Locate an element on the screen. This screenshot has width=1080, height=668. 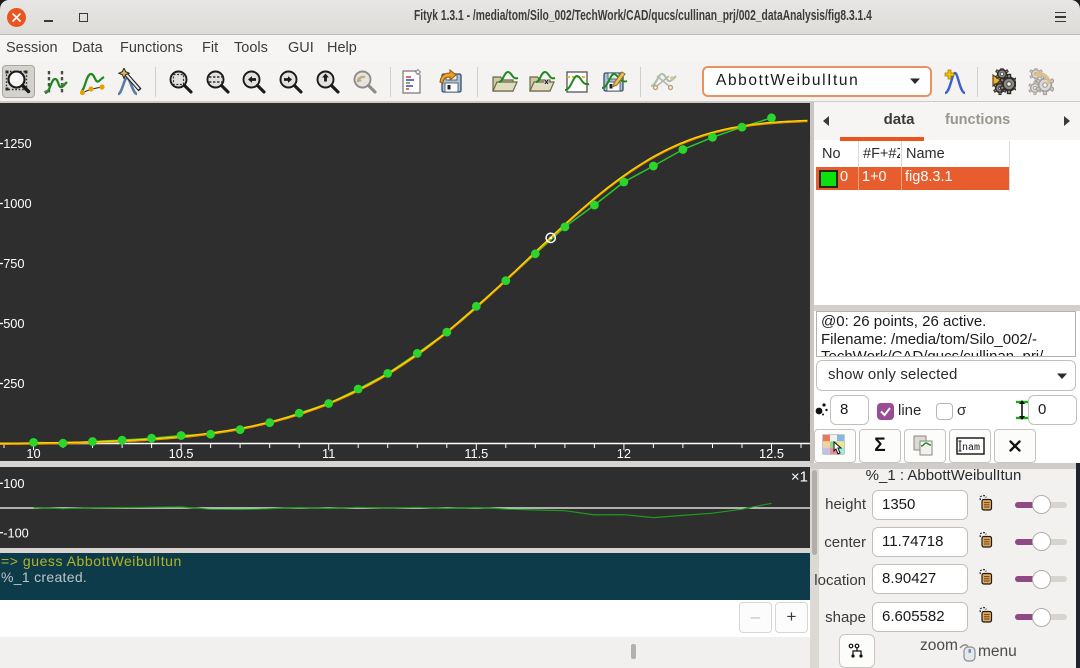
svg-text: ×1 is located at coordinates (799, 476).